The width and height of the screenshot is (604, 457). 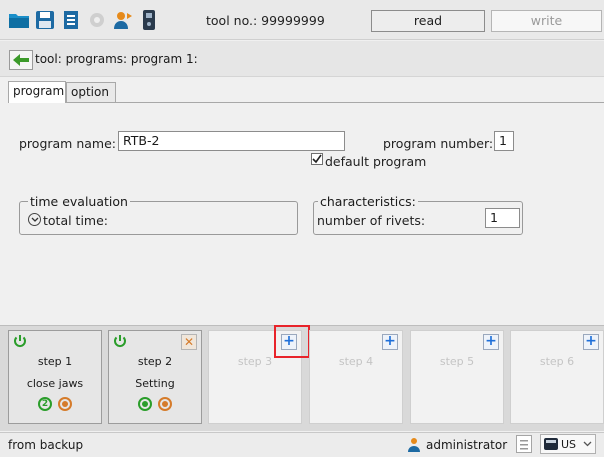 What do you see at coordinates (587, 444) in the screenshot?
I see `chevron-down-icon` at bounding box center [587, 444].